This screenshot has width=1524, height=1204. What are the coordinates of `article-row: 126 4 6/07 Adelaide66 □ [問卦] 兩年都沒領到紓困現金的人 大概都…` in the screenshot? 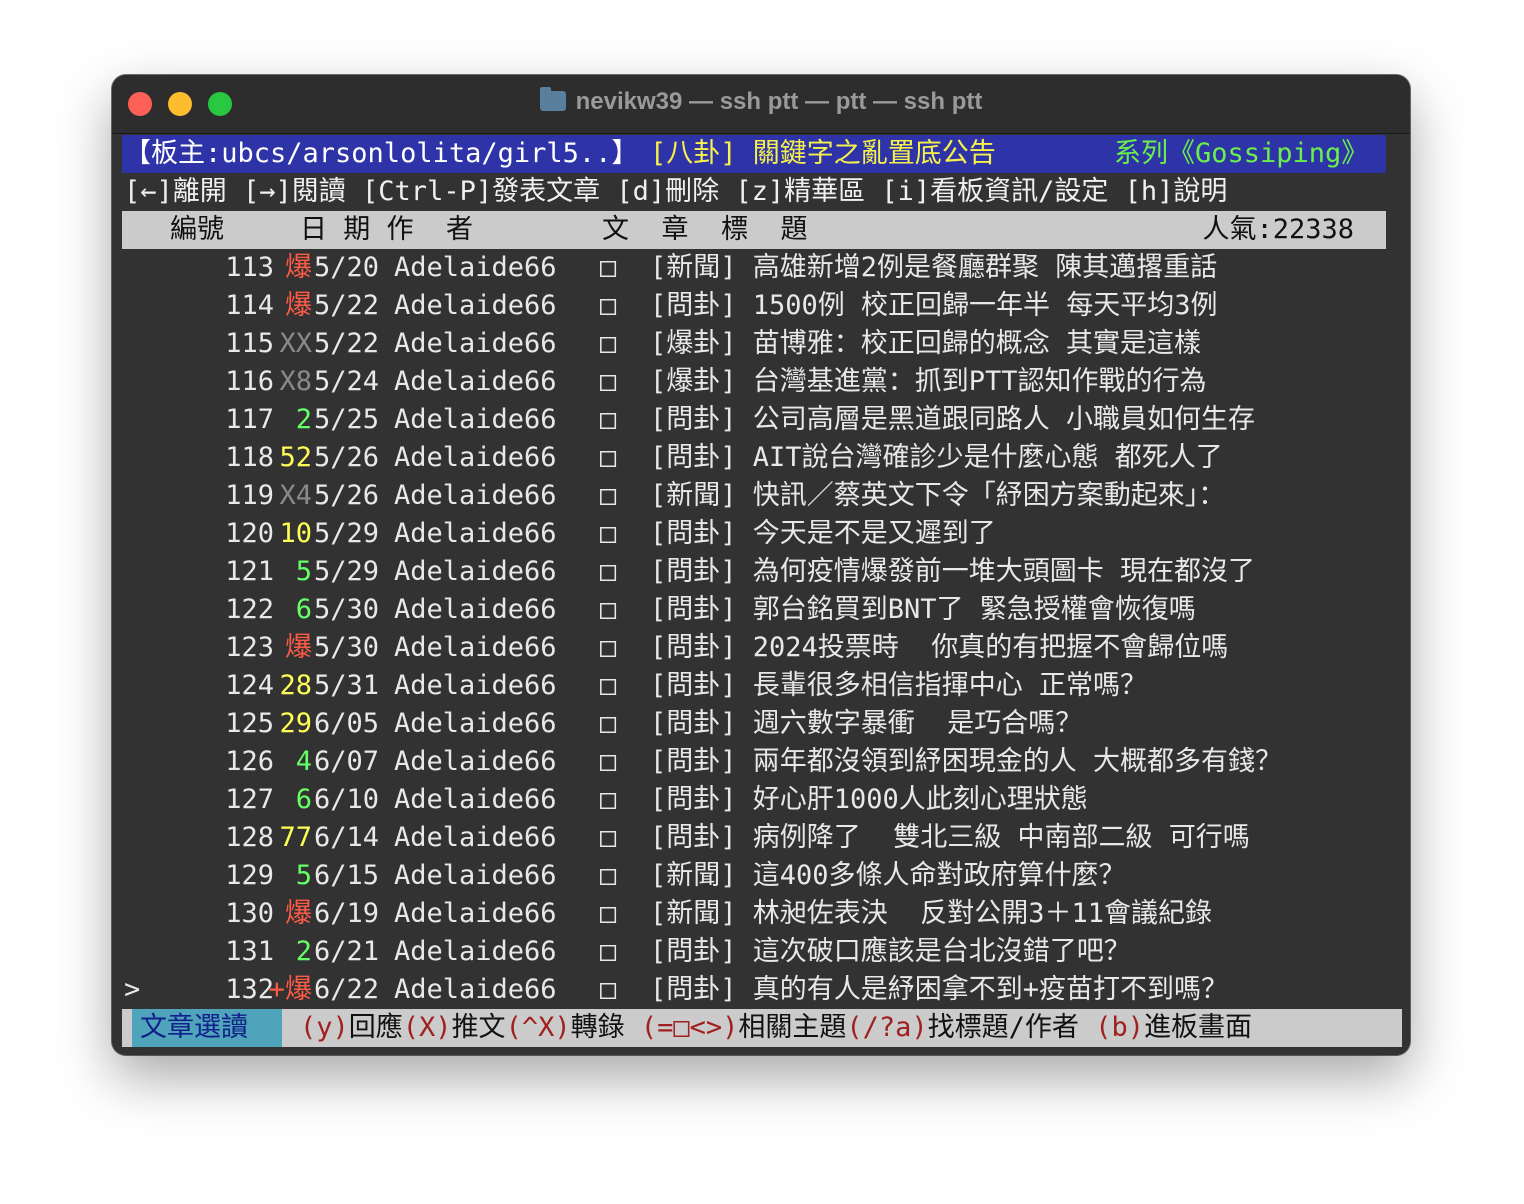 It's located at (762, 762).